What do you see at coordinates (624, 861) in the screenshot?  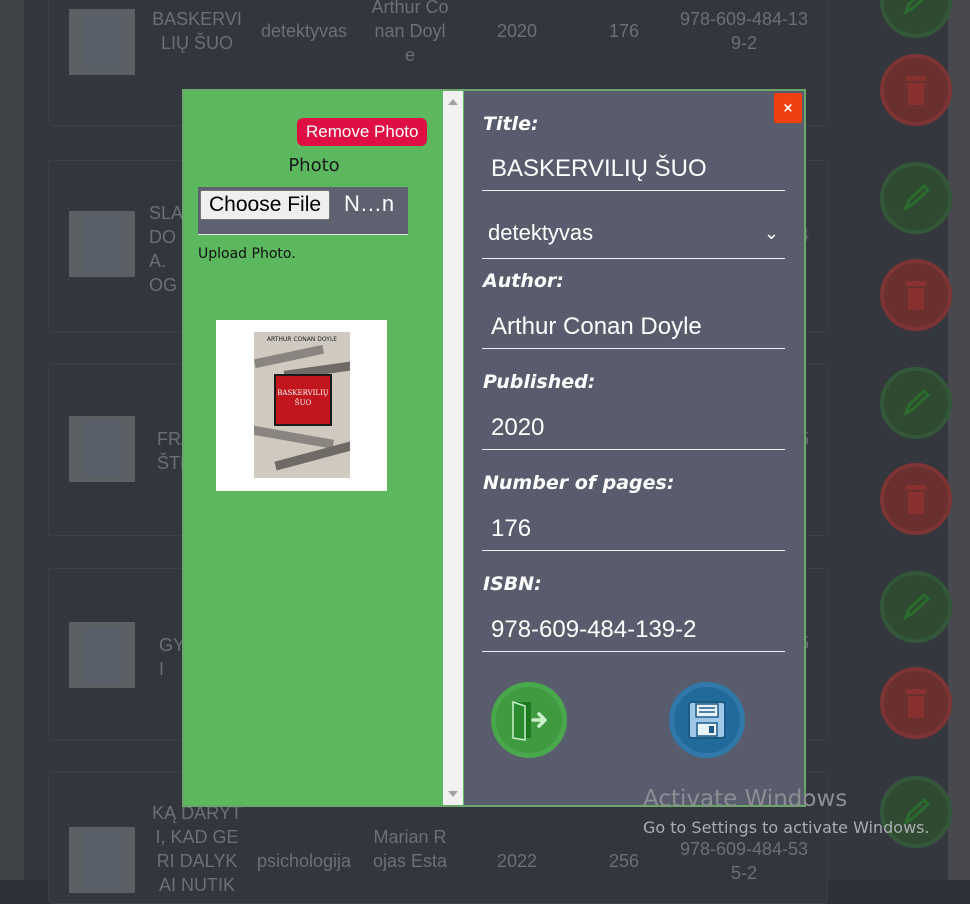 I see `row-pages: 256` at bounding box center [624, 861].